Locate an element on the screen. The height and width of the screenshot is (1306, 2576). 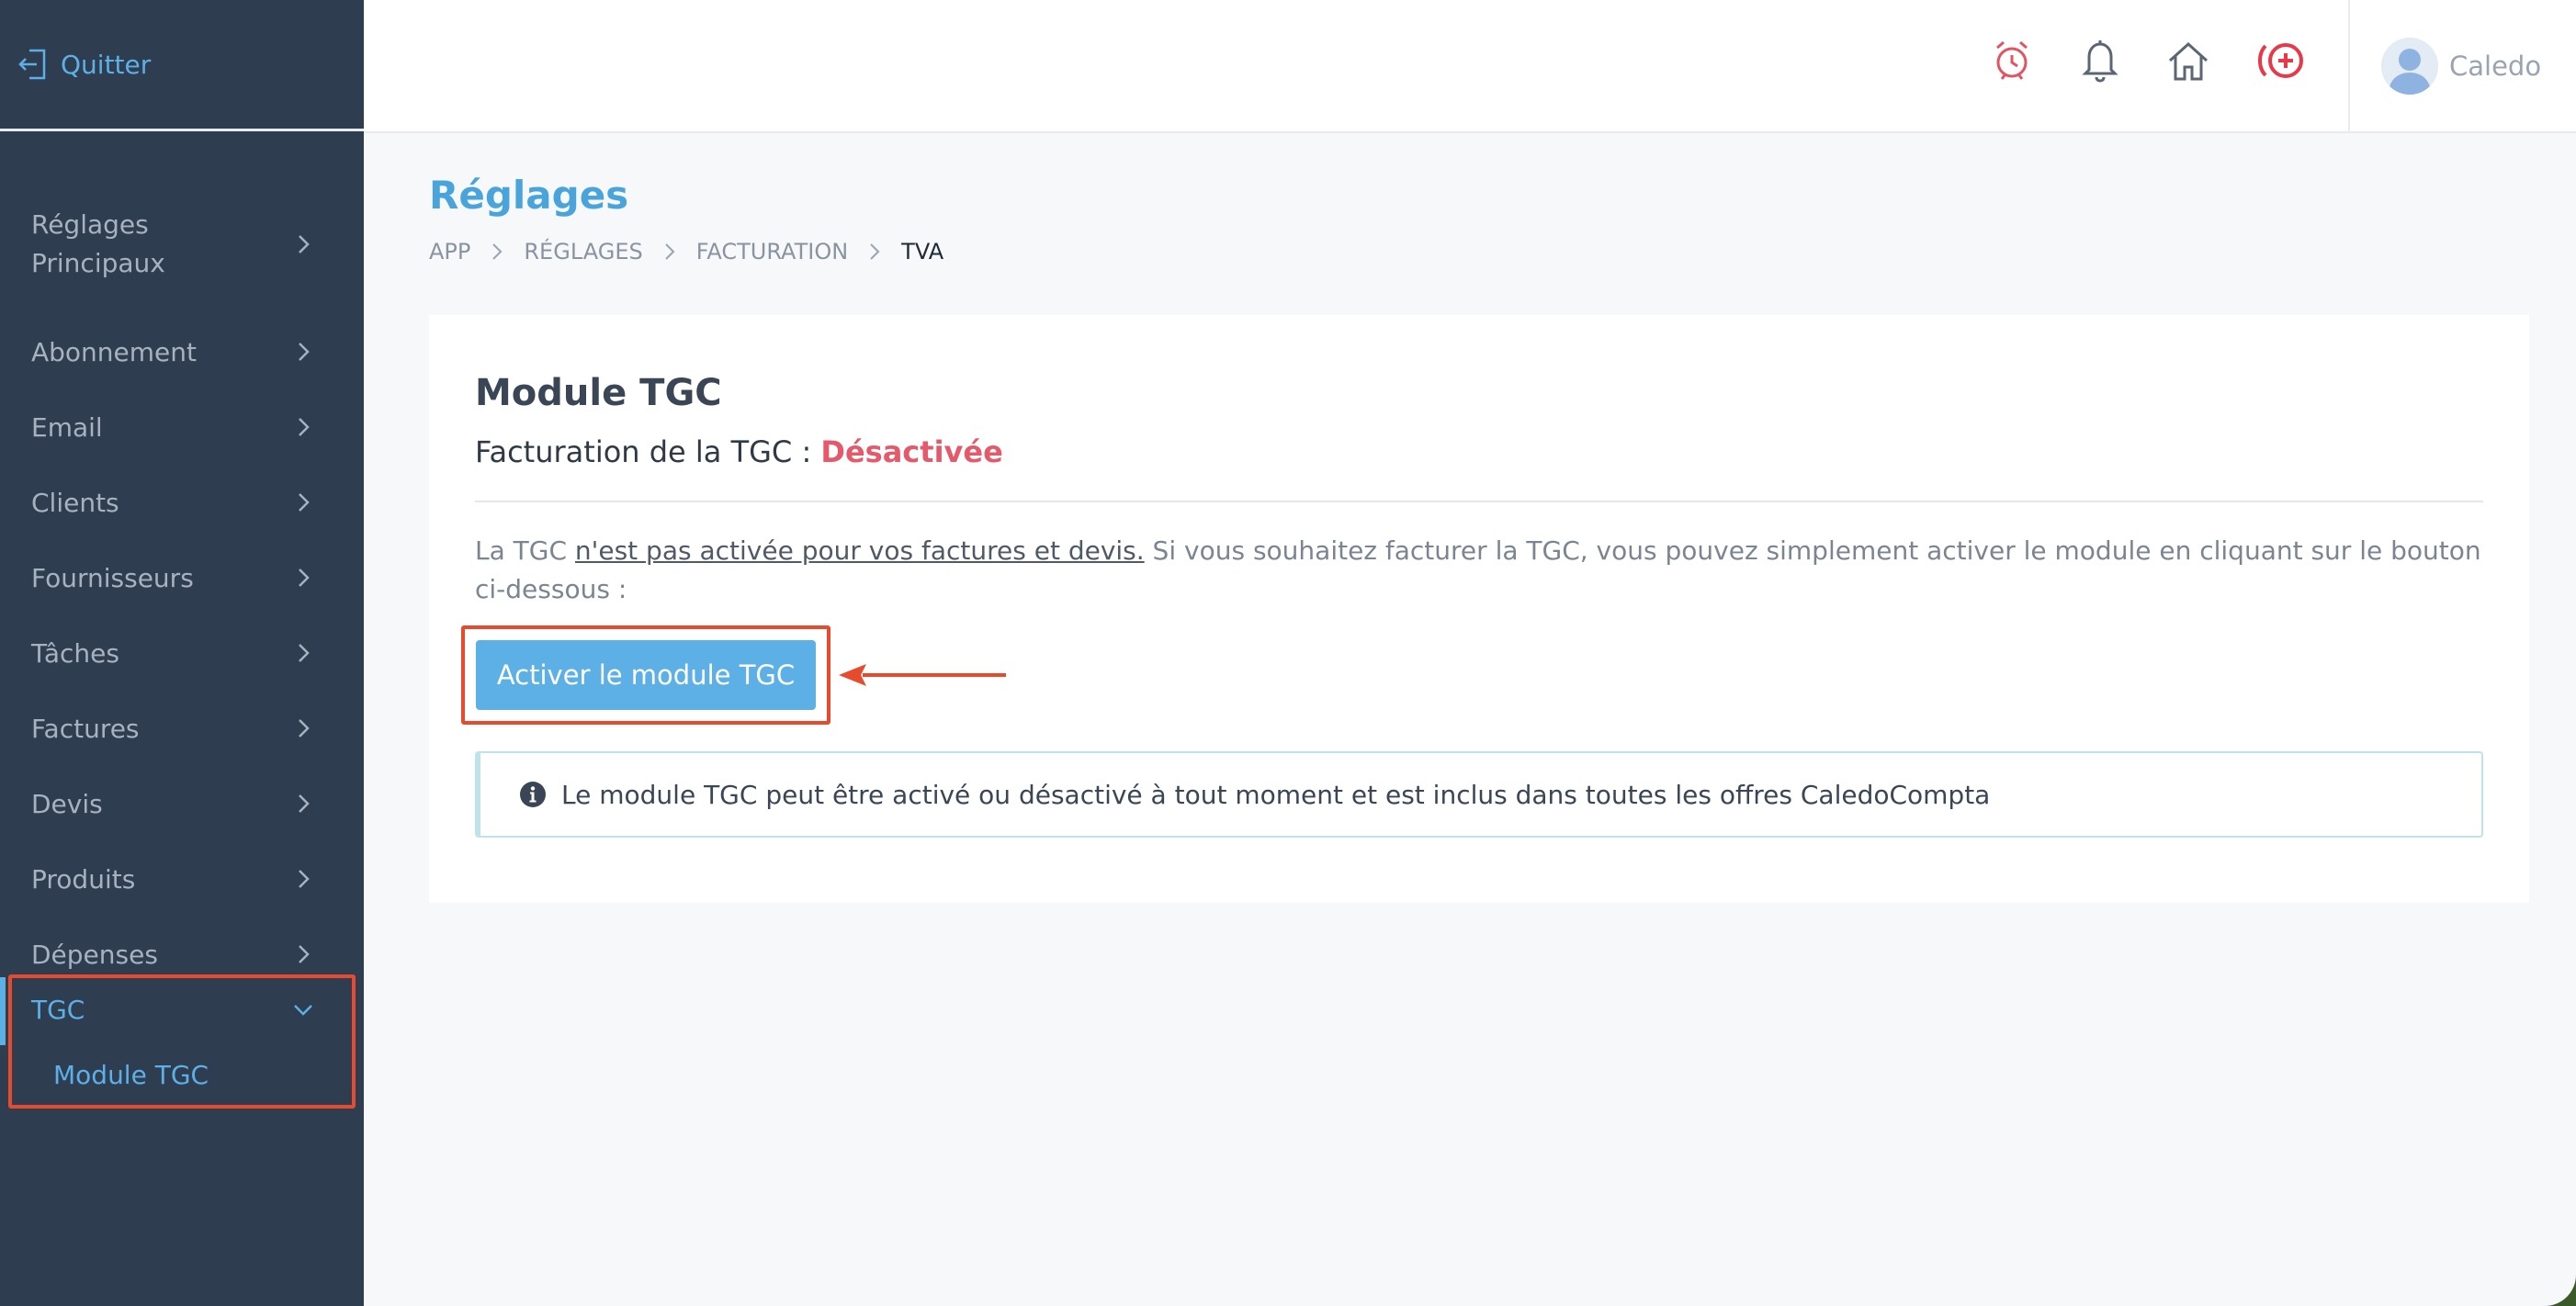
sidebar-item-label: Factures is located at coordinates (85, 728).